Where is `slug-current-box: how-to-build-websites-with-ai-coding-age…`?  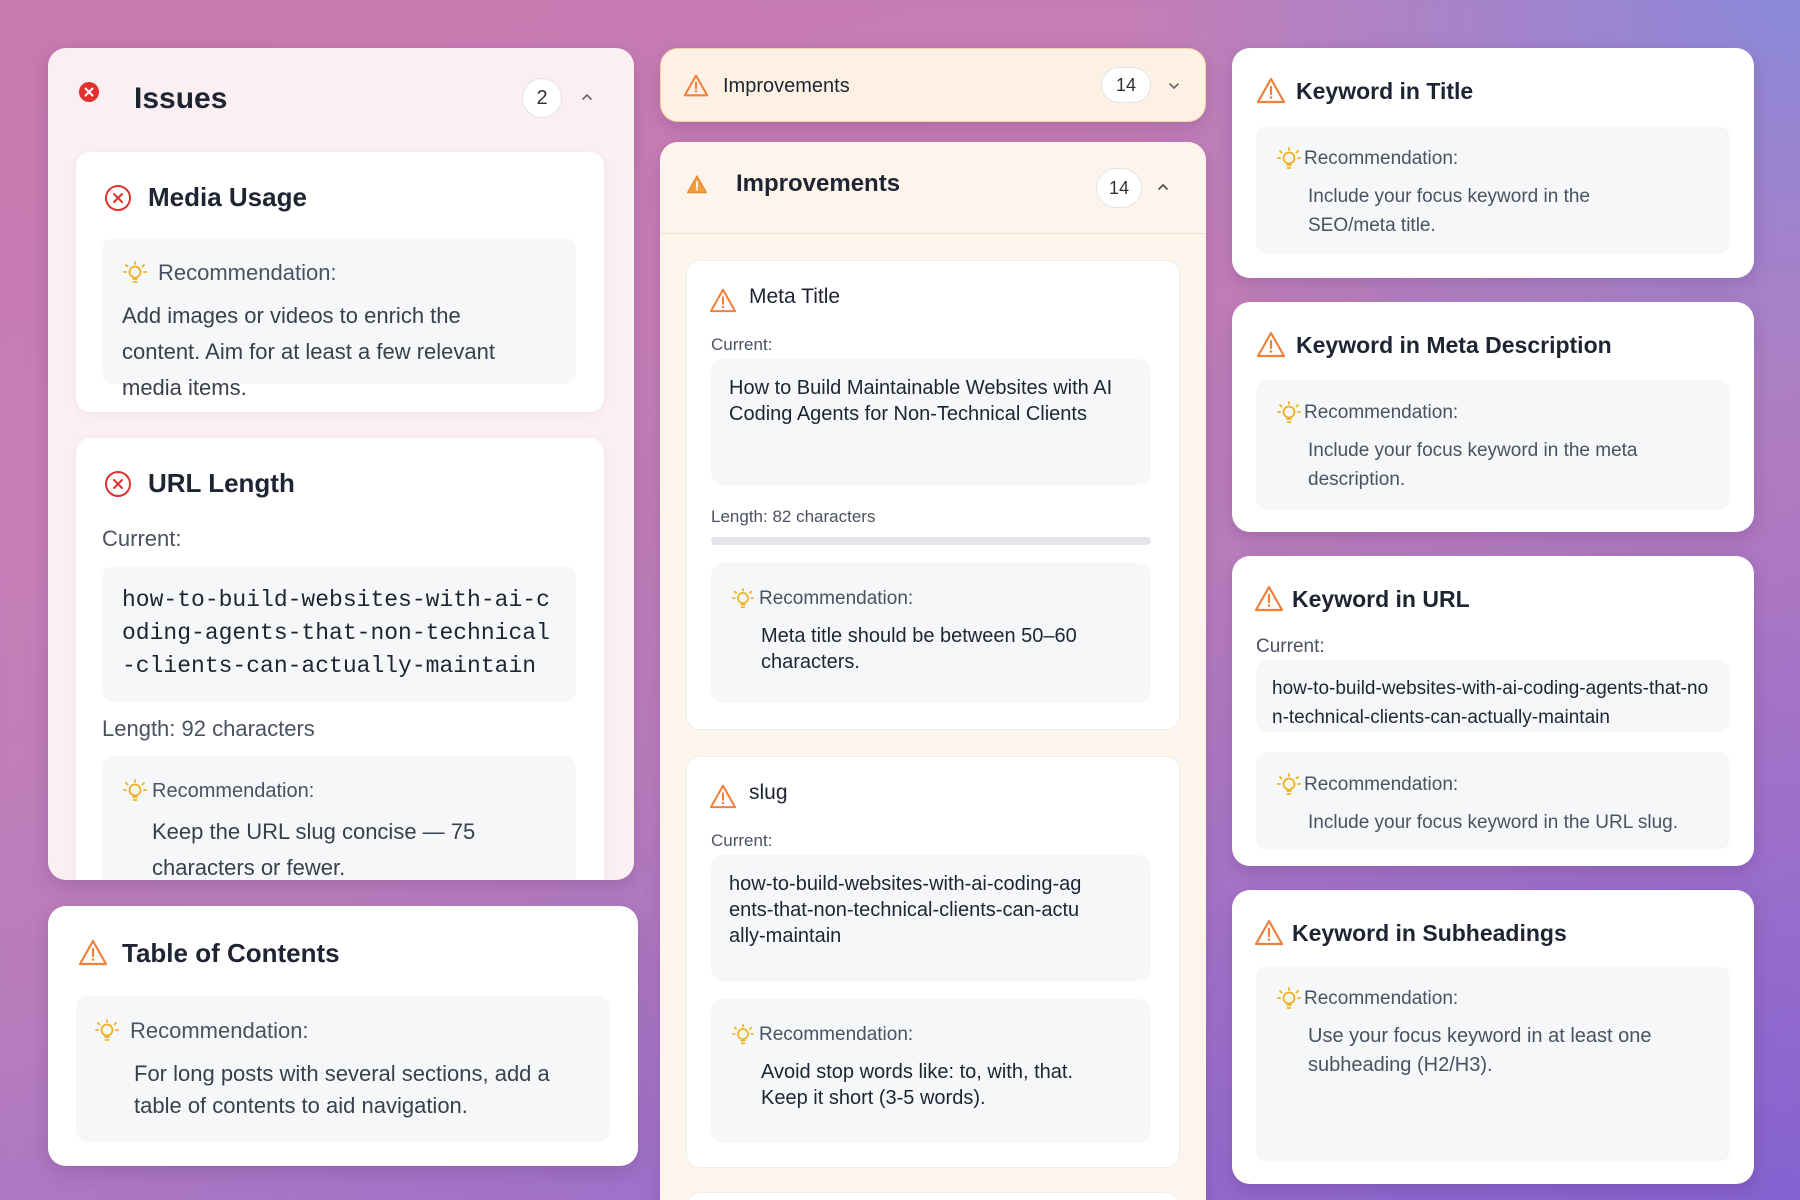 slug-current-box: how-to-build-websites-with-ai-coding-age… is located at coordinates (931, 918).